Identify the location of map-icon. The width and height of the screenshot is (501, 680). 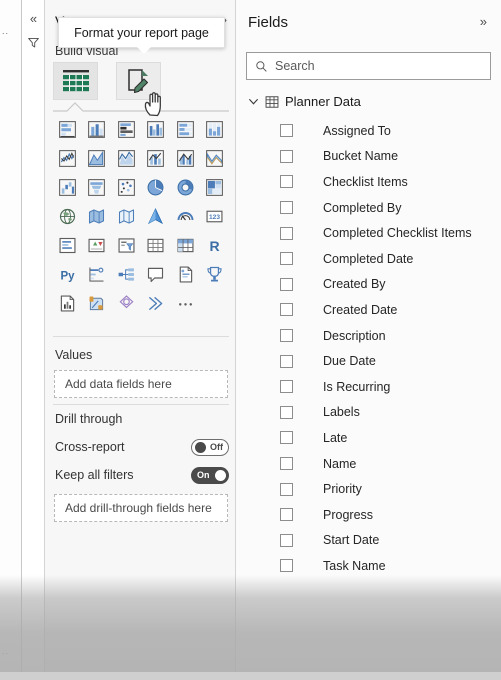
(67, 216).